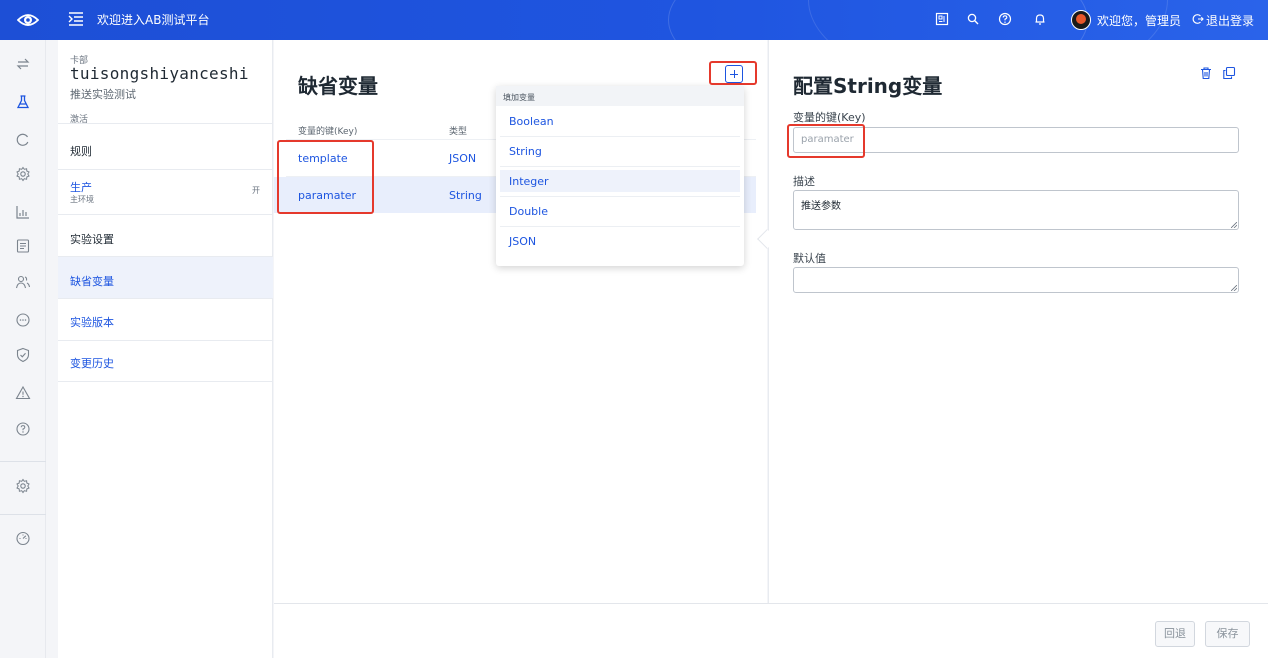 Image resolution: width=1268 pixels, height=658 pixels. What do you see at coordinates (81, 151) in the screenshot?
I see `nav-rules-label: 规则` at bounding box center [81, 151].